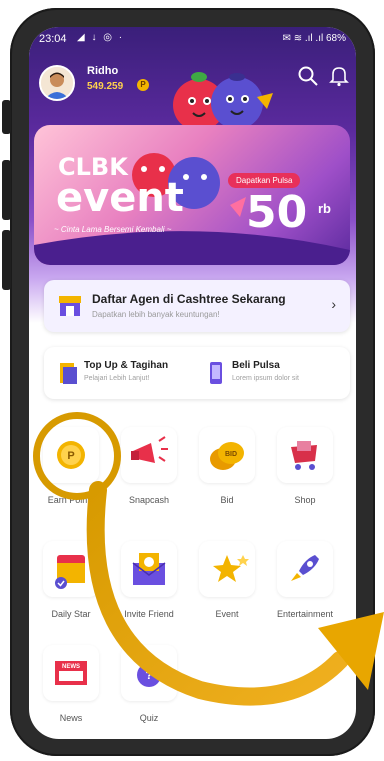 The height and width of the screenshot is (761, 384). I want to click on bid-coins-icon: BID, so click(227, 456).